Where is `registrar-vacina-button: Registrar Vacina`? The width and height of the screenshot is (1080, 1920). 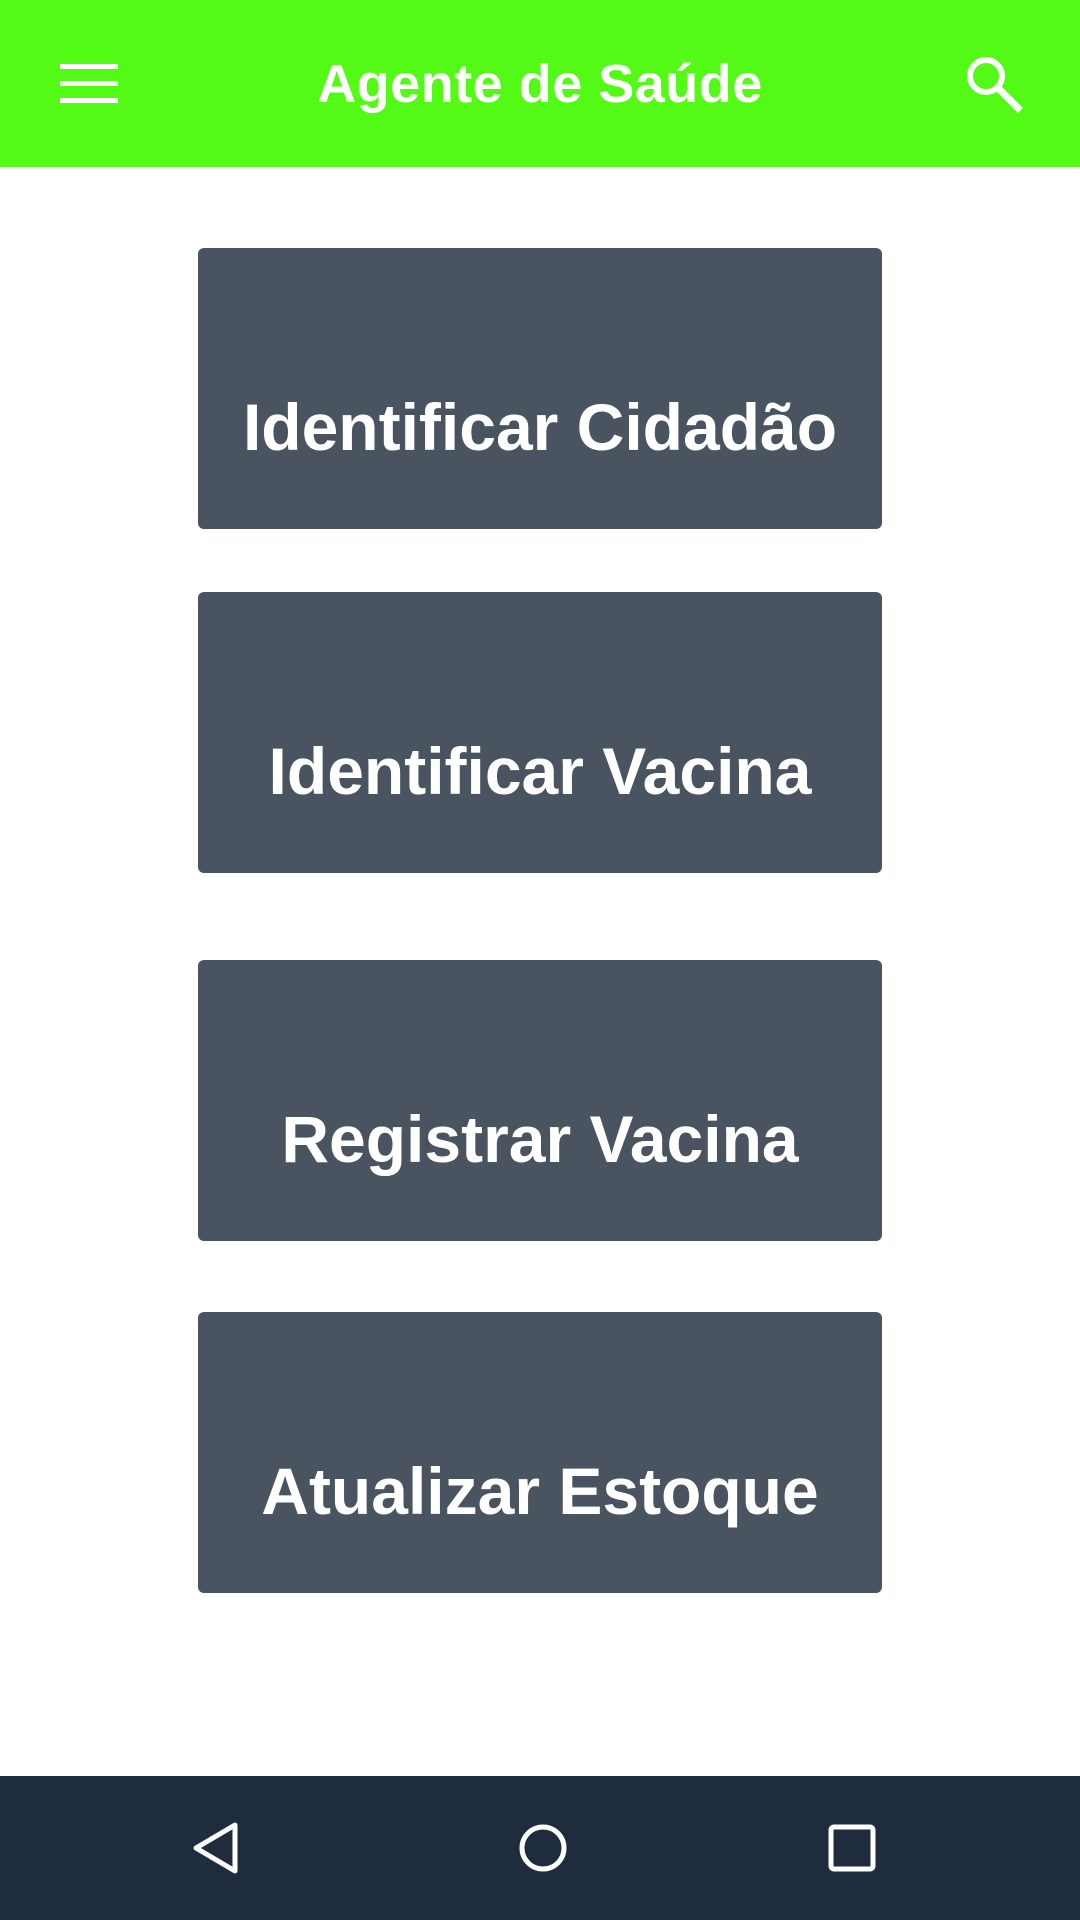
registrar-vacina-button: Registrar Vacina is located at coordinates (540, 1100).